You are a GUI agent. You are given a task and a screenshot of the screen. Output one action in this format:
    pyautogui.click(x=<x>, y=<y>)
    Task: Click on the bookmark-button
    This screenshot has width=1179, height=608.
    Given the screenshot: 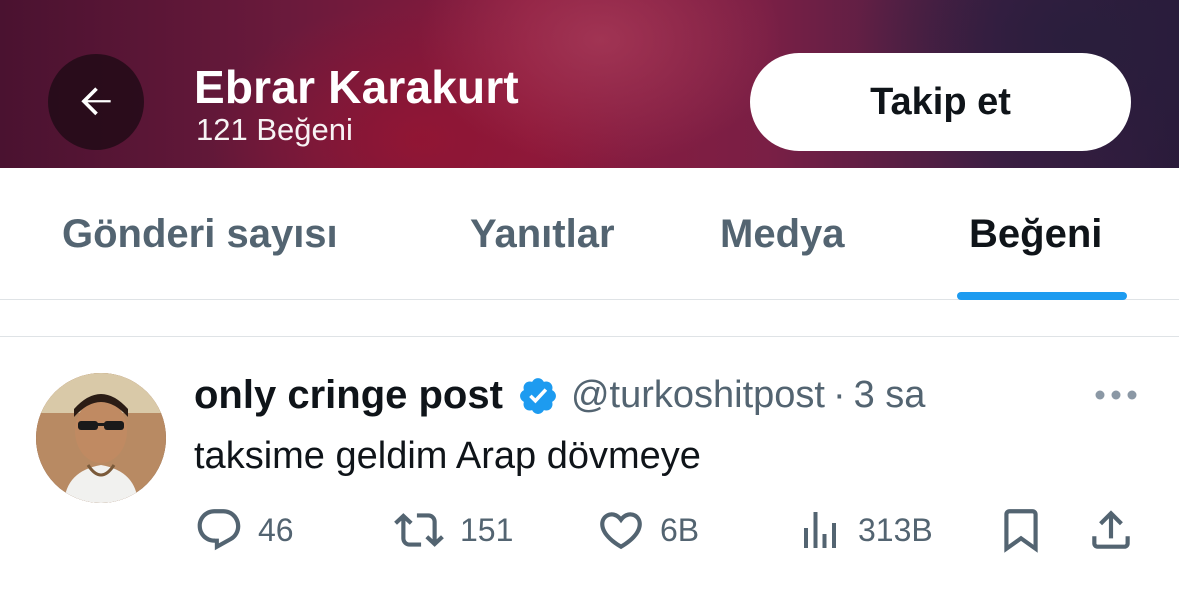 What is the action you would take?
    pyautogui.click(x=1021, y=530)
    